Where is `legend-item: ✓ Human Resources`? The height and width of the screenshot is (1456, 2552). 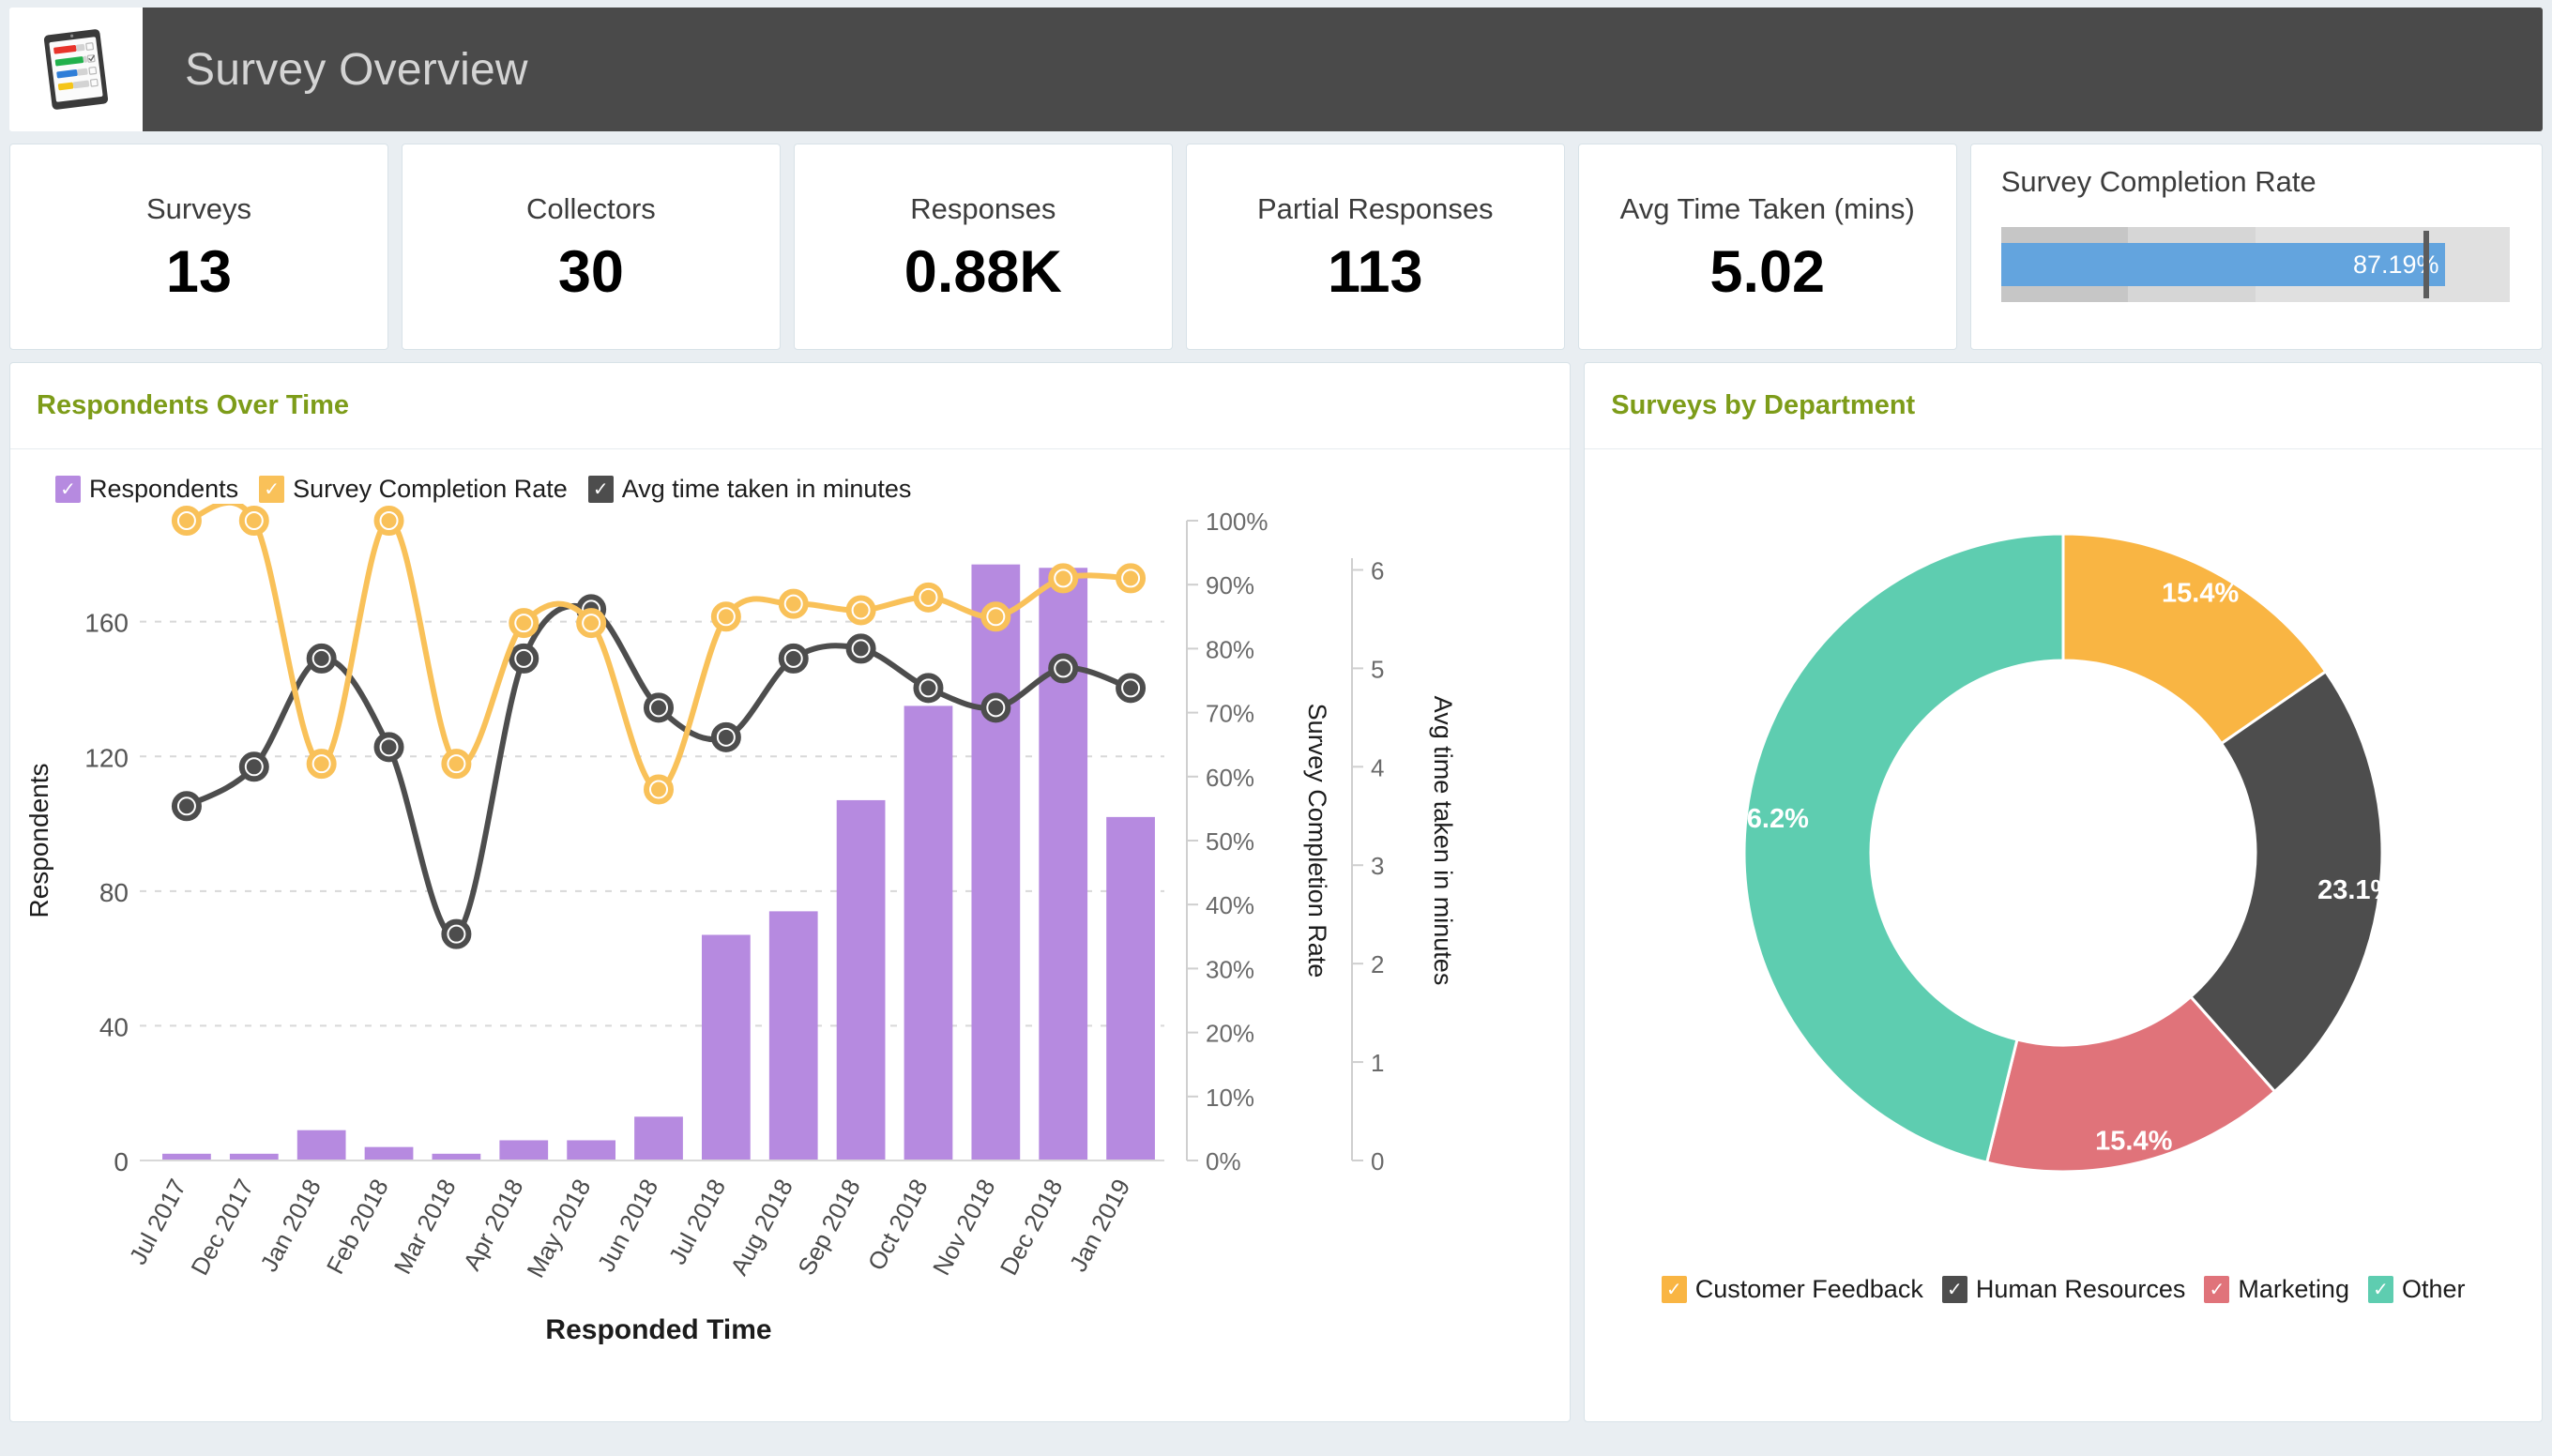
legend-item: ✓ Human Resources is located at coordinates (2063, 1289).